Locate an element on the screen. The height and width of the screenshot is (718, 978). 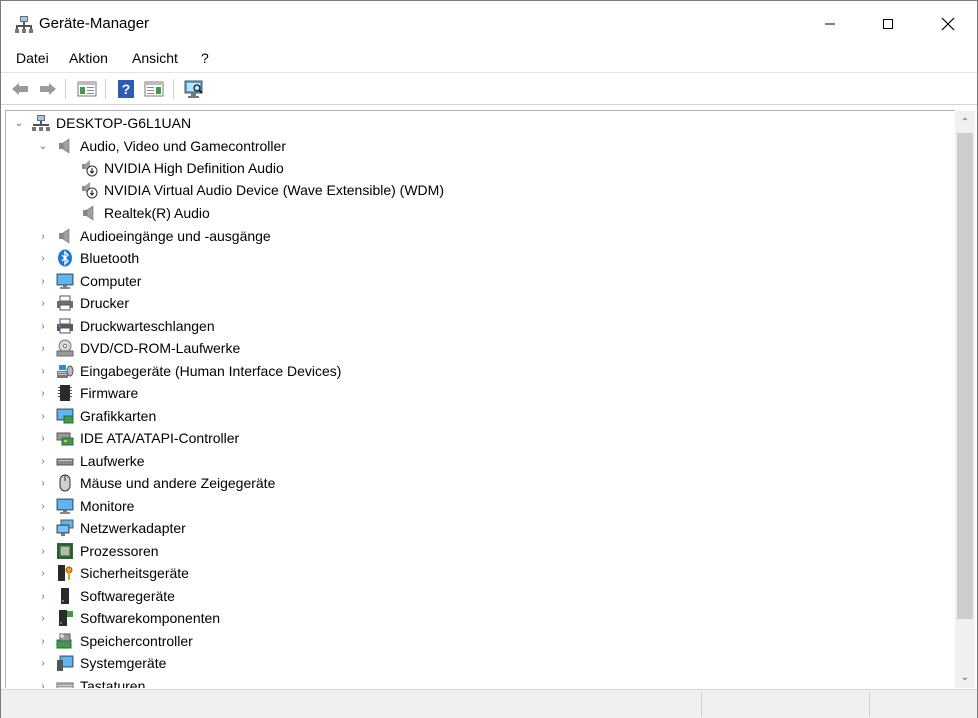
scroll-up-icon: ⌃ is located at coordinates (965, 122).